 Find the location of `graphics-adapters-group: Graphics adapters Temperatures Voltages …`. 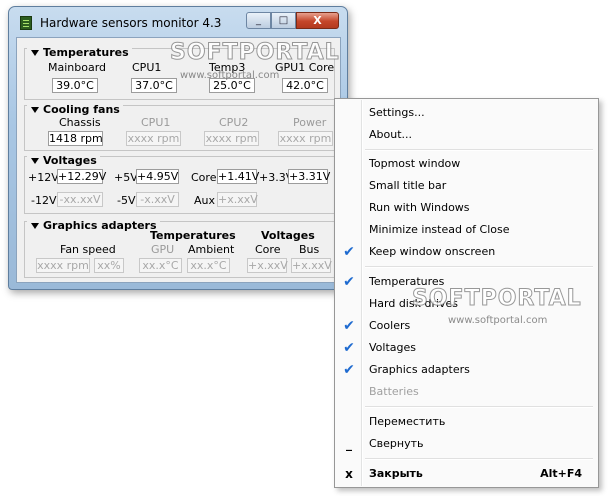

graphics-adapters-group: Graphics adapters Temperatures Voltages … is located at coordinates (179, 248).